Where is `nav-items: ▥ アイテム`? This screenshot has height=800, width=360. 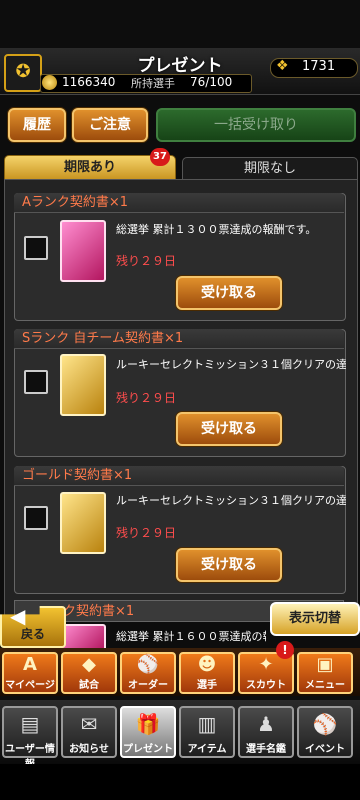
nav-items: ▥ アイテム is located at coordinates (207, 732).